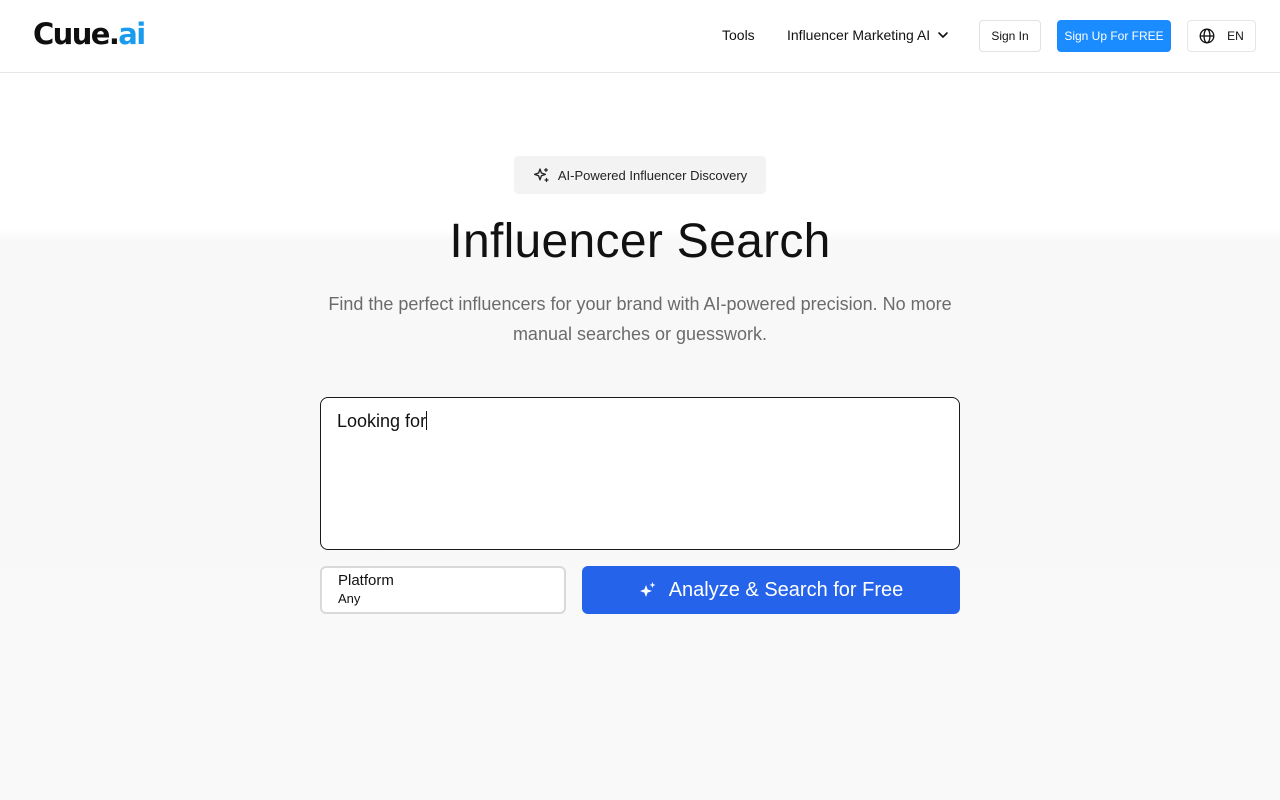 The width and height of the screenshot is (1280, 800). I want to click on ai-discovery-badge: AI-Powered Influencer Discovery, so click(640, 175).